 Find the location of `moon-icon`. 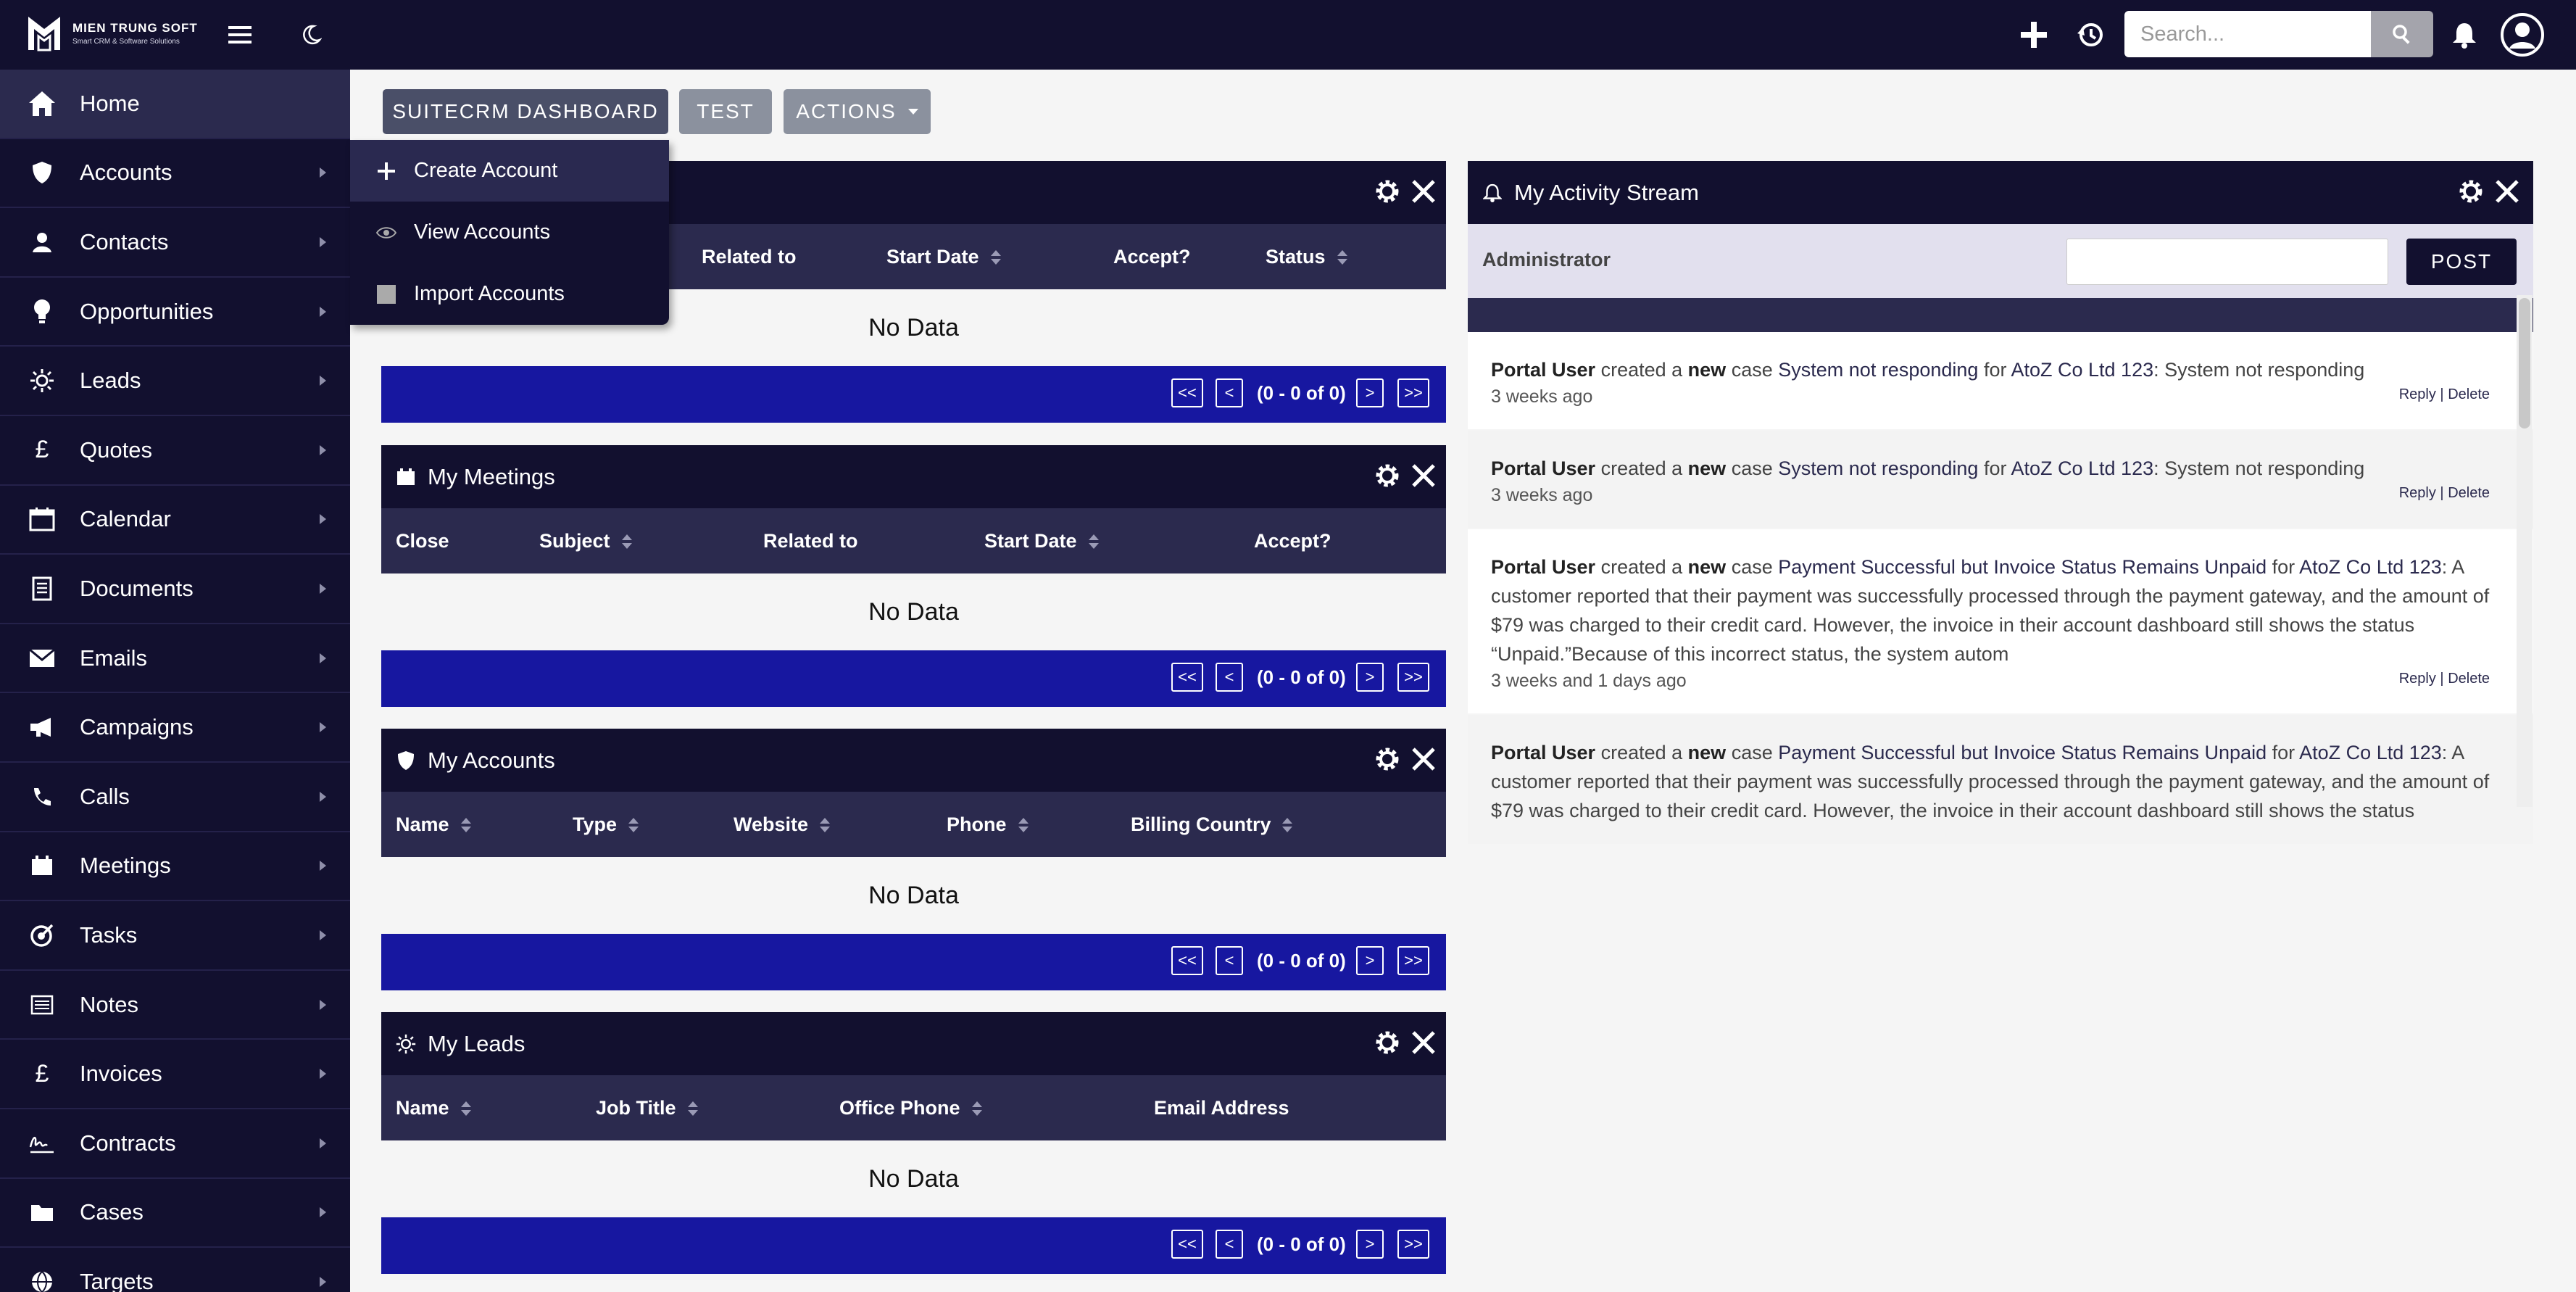

moon-icon is located at coordinates (311, 34).